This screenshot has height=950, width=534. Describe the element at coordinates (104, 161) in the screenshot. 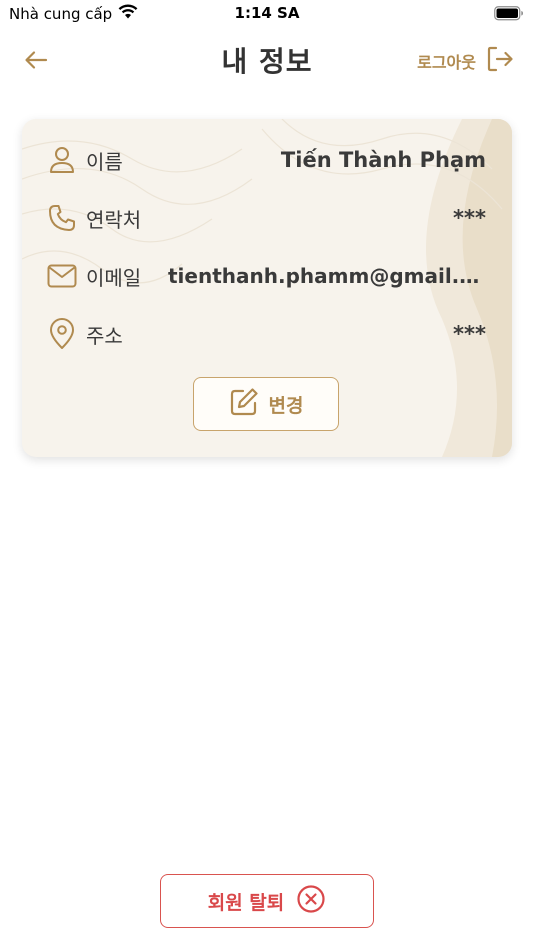

I see `info-label-name: 이름` at that location.